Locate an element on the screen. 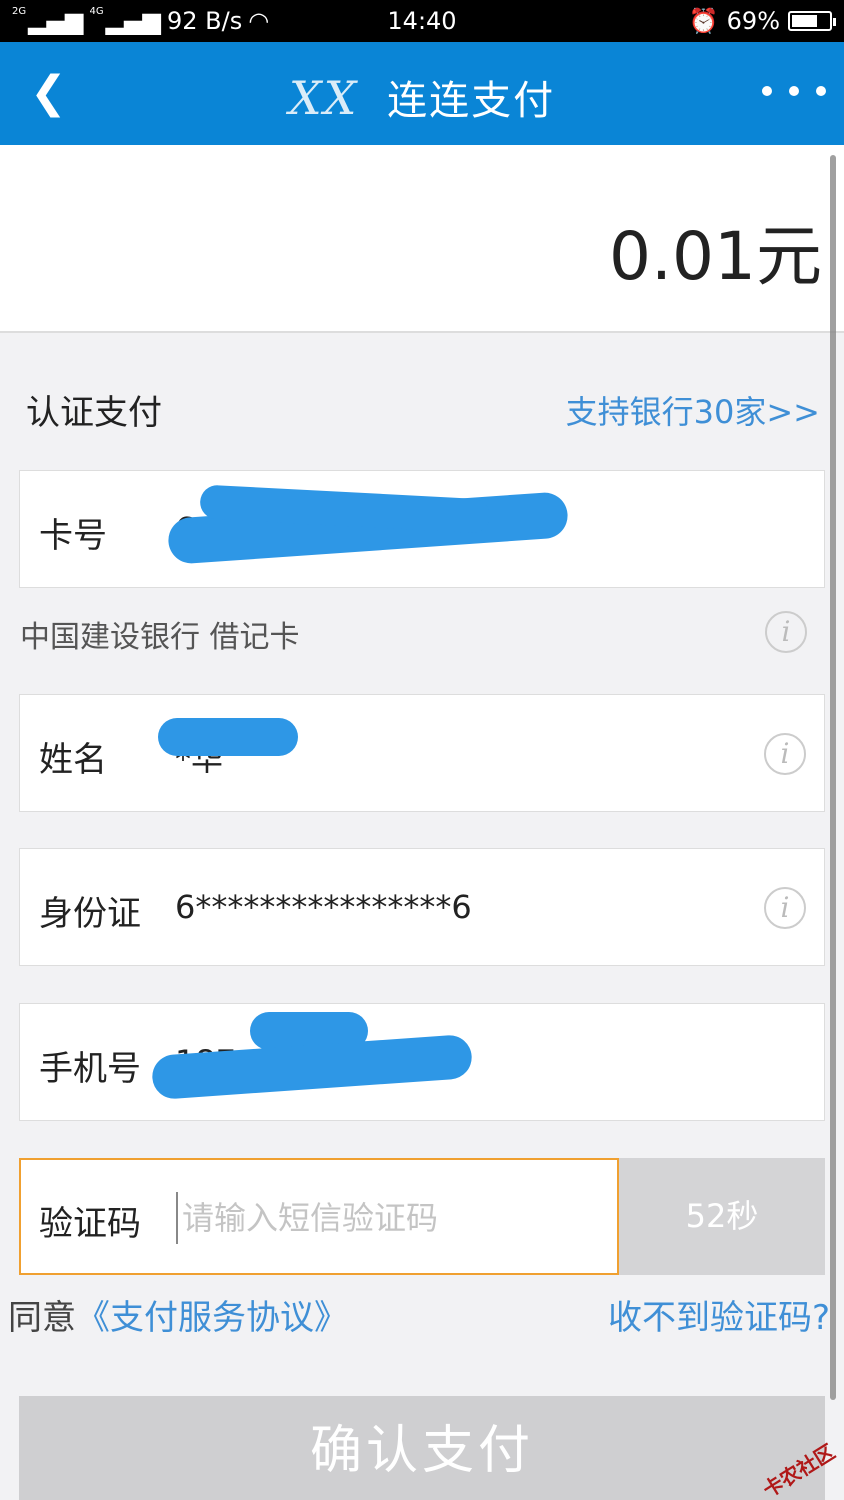 This screenshot has height=1500, width=844. name-label: 姓名 is located at coordinates (73, 760).